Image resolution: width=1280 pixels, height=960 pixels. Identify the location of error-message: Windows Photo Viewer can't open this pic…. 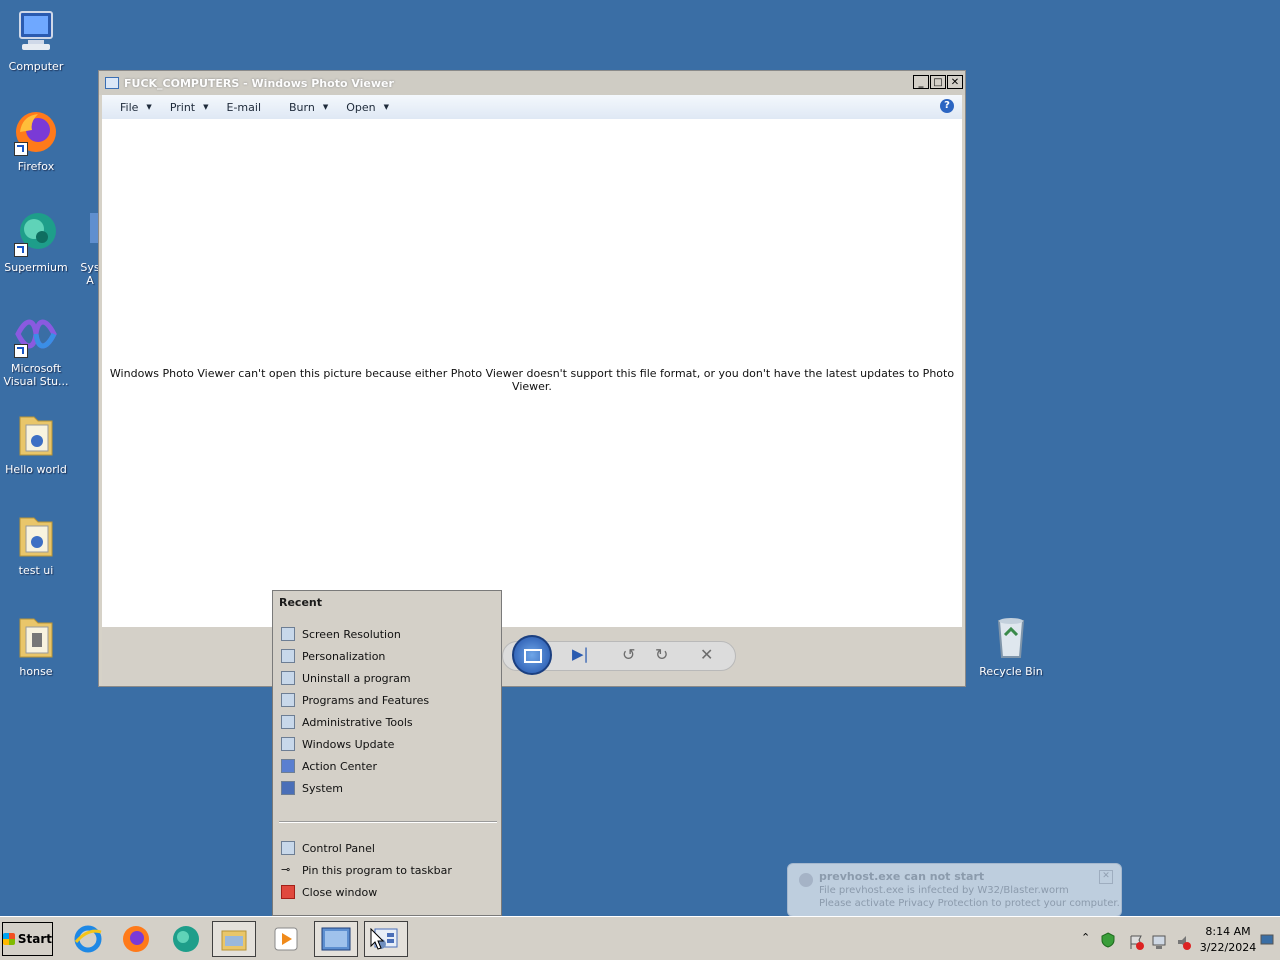
(532, 380).